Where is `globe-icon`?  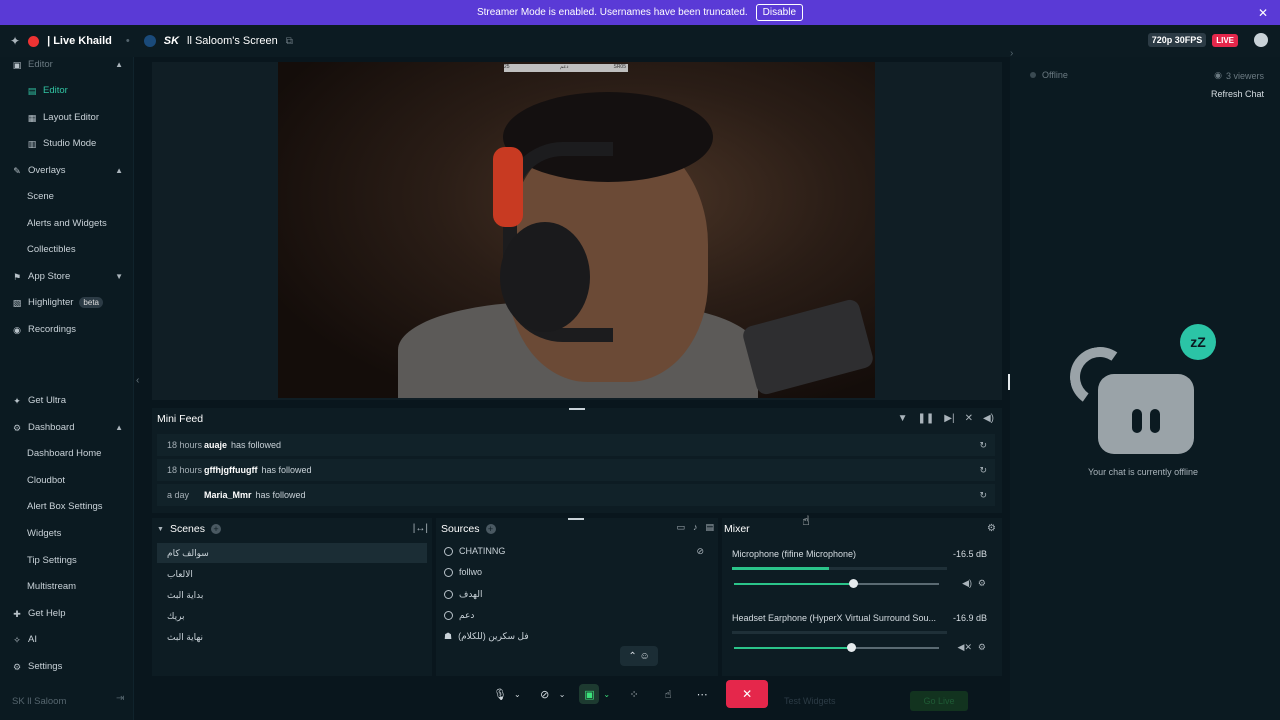 globe-icon is located at coordinates (448, 594).